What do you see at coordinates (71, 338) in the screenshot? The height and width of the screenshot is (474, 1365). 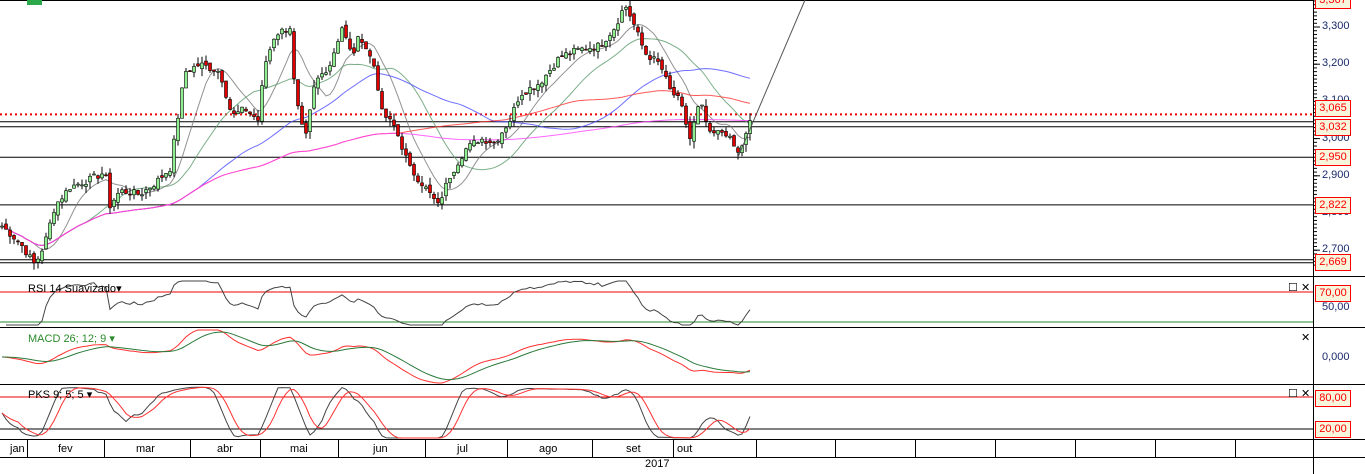 I see `macd-title: MACD 26; 12; 9 ▾` at bounding box center [71, 338].